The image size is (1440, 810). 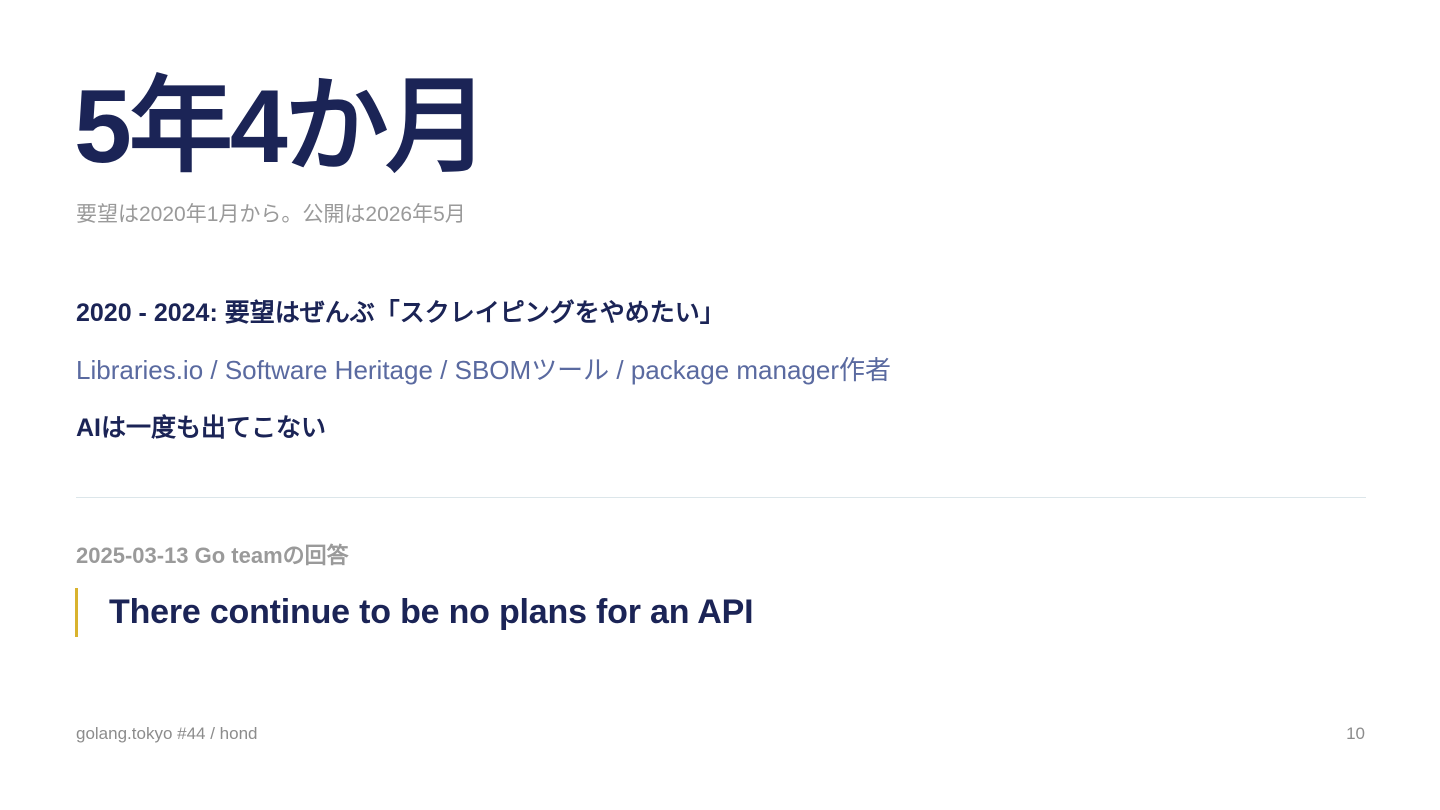 I want to click on subtitle: 要望は2020年1月から。公開は2026年5月, so click(x=271, y=214).